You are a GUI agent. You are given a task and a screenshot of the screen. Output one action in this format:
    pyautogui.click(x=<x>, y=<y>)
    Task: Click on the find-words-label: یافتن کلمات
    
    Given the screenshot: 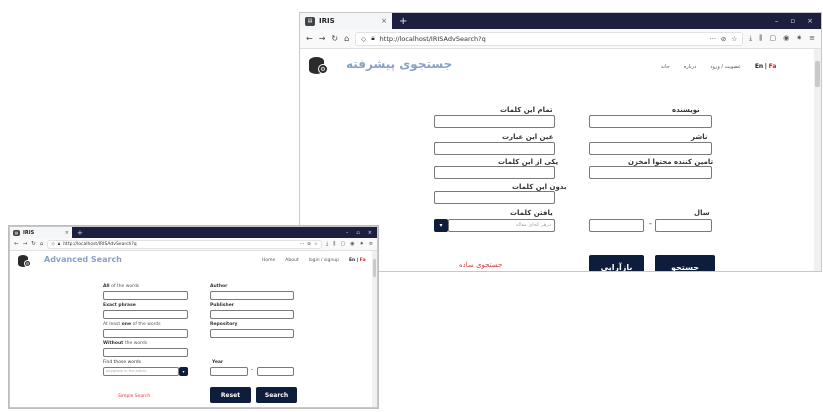 What is the action you would take?
    pyautogui.click(x=531, y=213)
    